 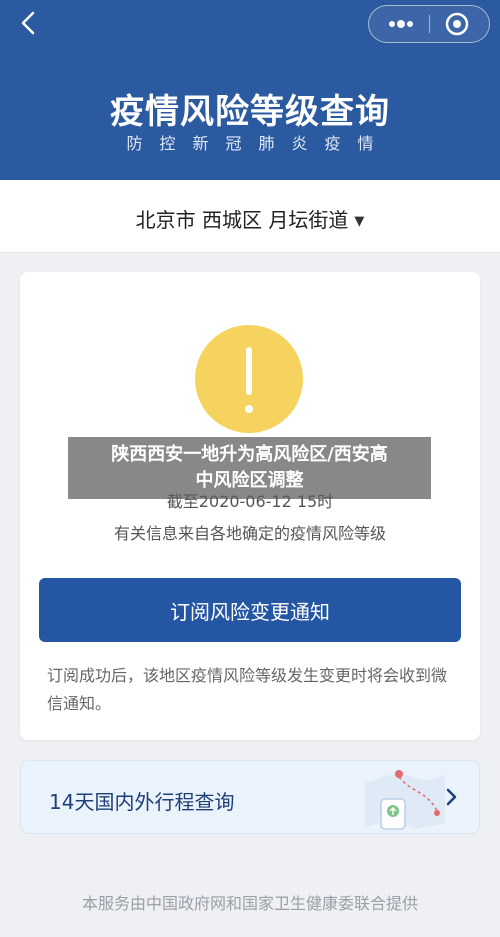 I want to click on location-label: 北京市 西城区 月坛街道, so click(x=242, y=220).